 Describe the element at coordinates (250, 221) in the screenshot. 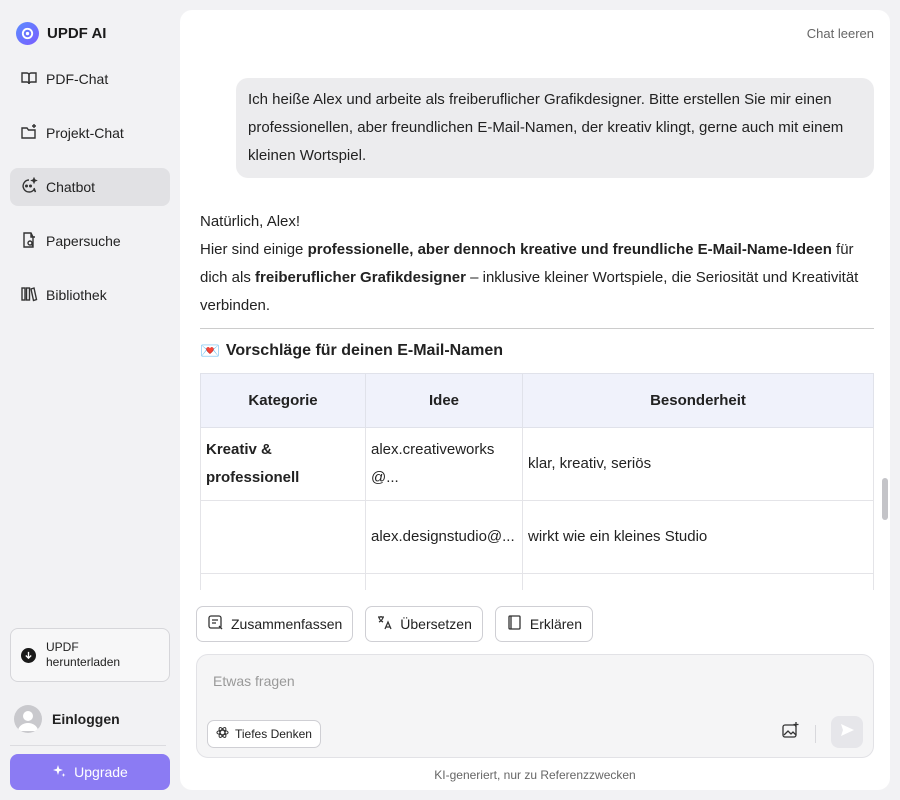

I see `answer-greeting: Natürlich, Alex!` at that location.